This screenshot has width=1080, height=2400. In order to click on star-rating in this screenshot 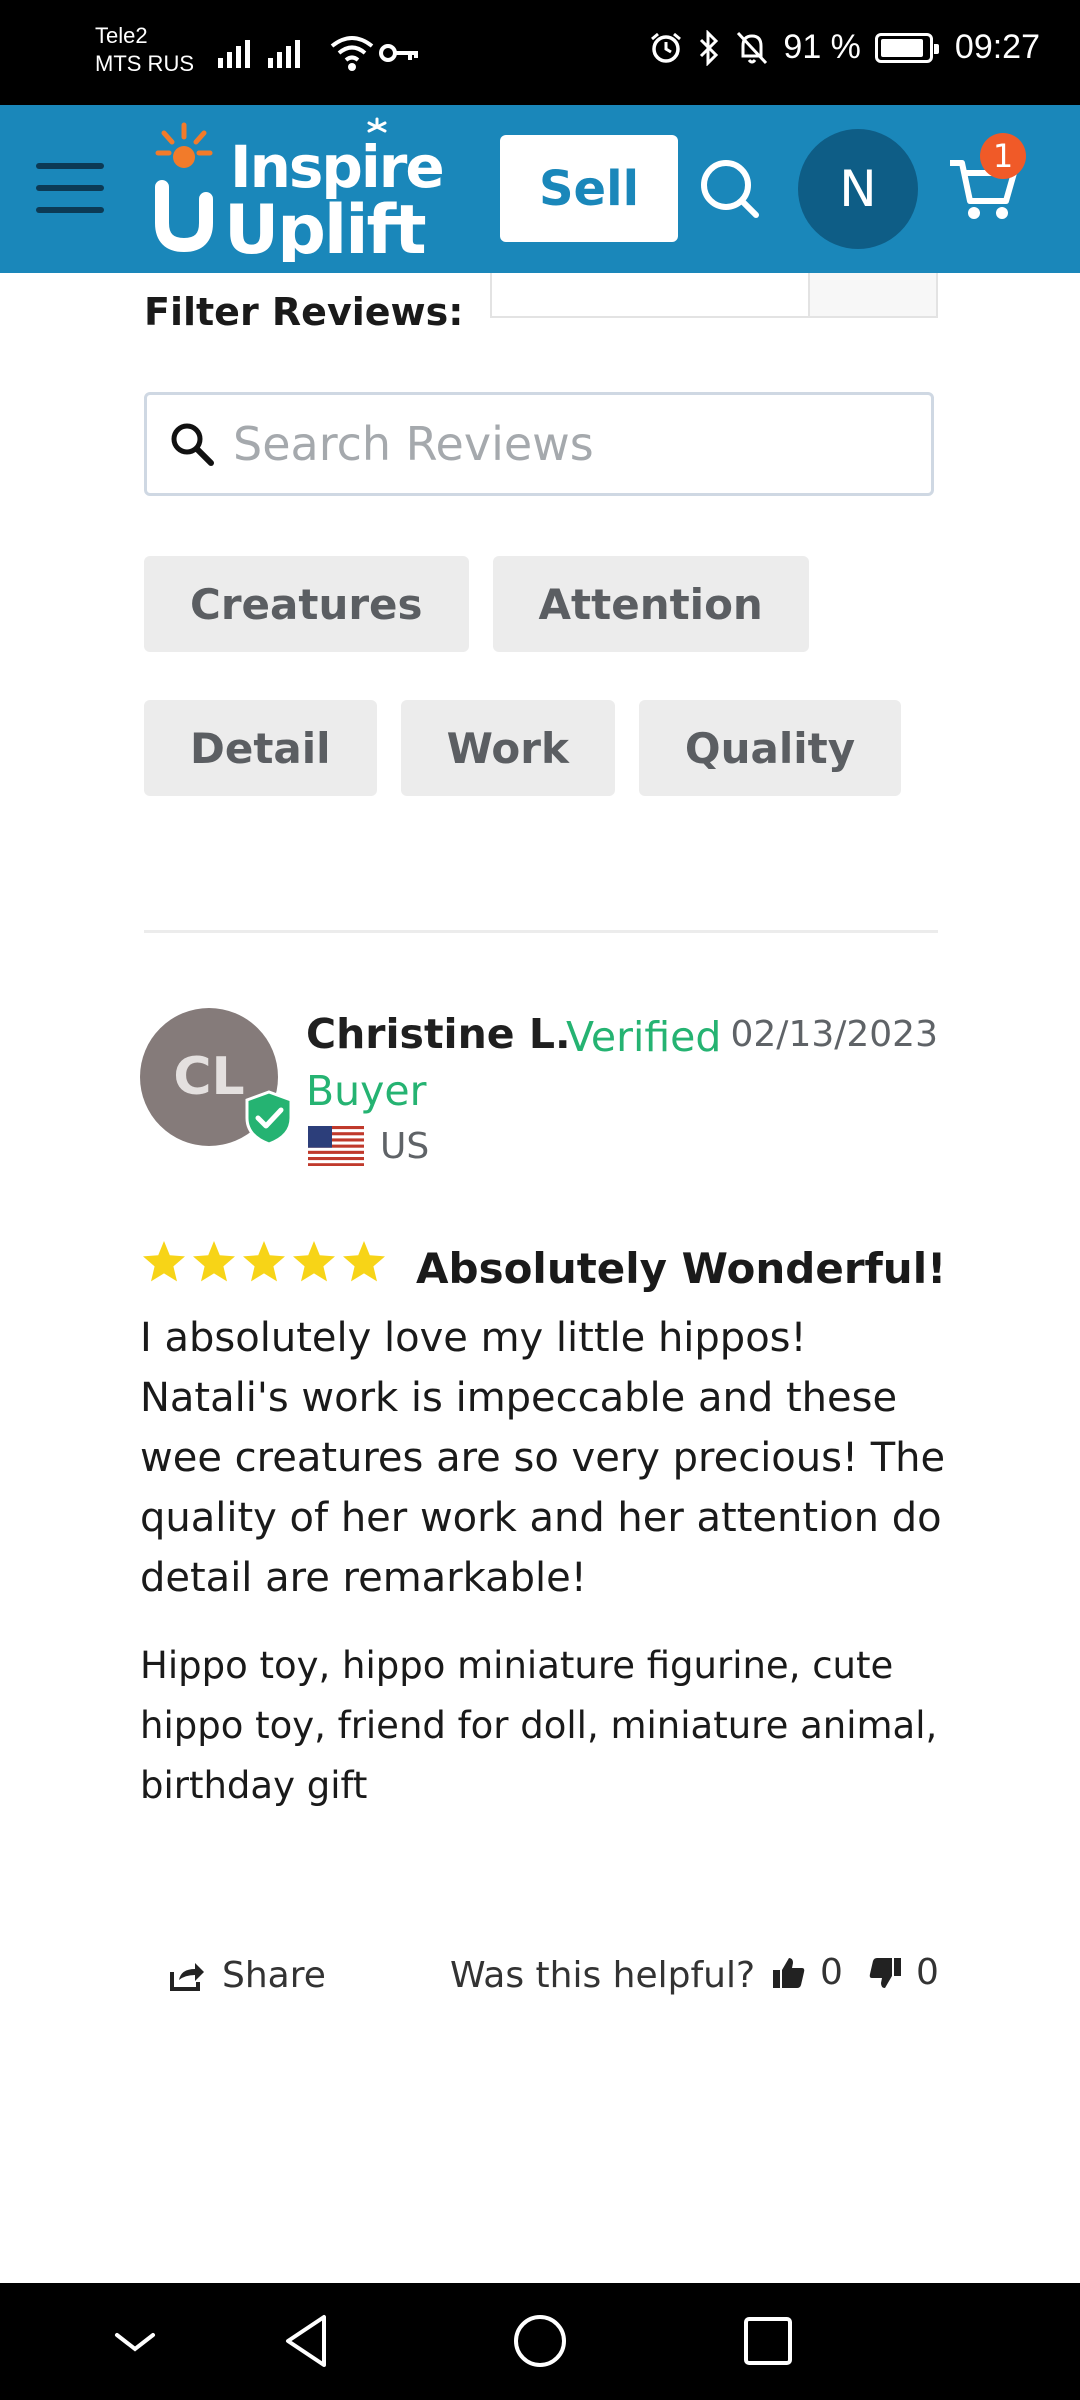, I will do `click(264, 1262)`.